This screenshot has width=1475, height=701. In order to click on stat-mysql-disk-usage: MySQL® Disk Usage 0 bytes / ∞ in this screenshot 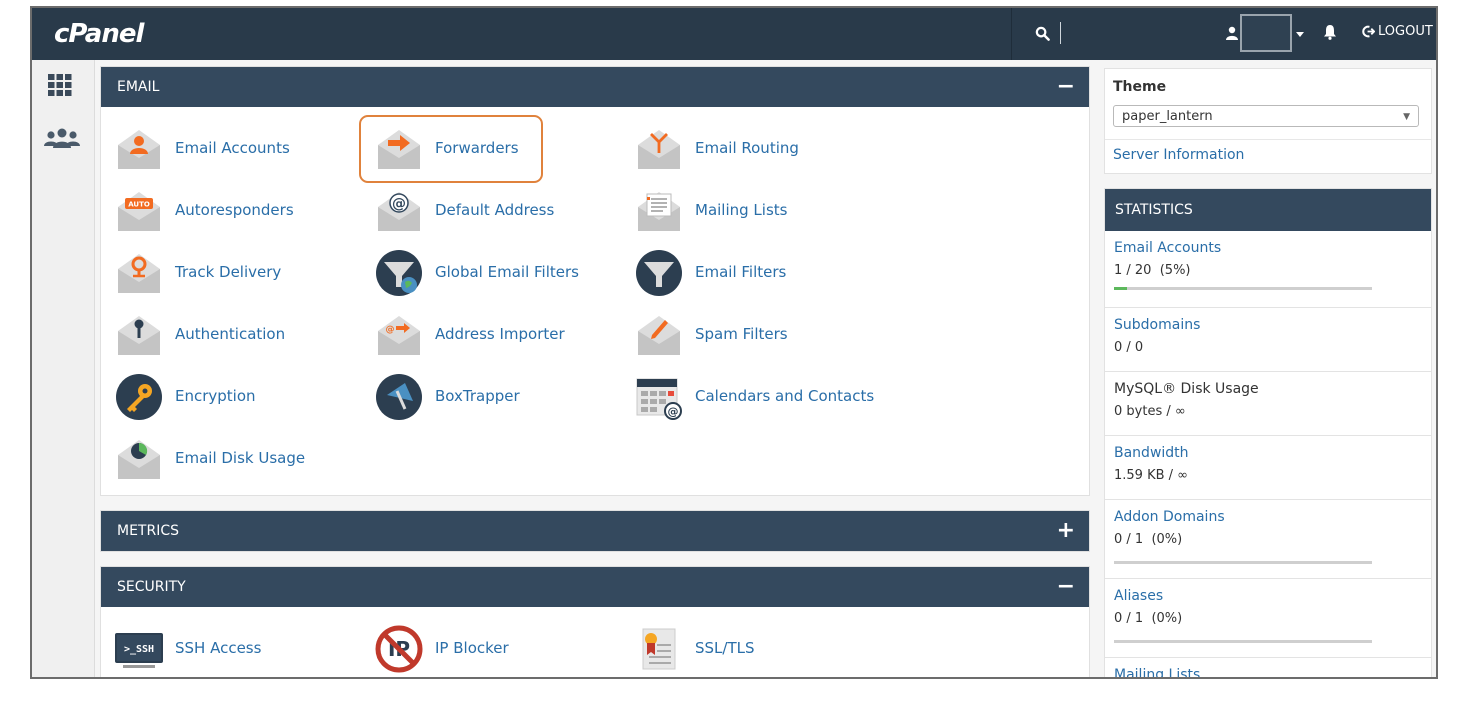, I will do `click(1268, 404)`.